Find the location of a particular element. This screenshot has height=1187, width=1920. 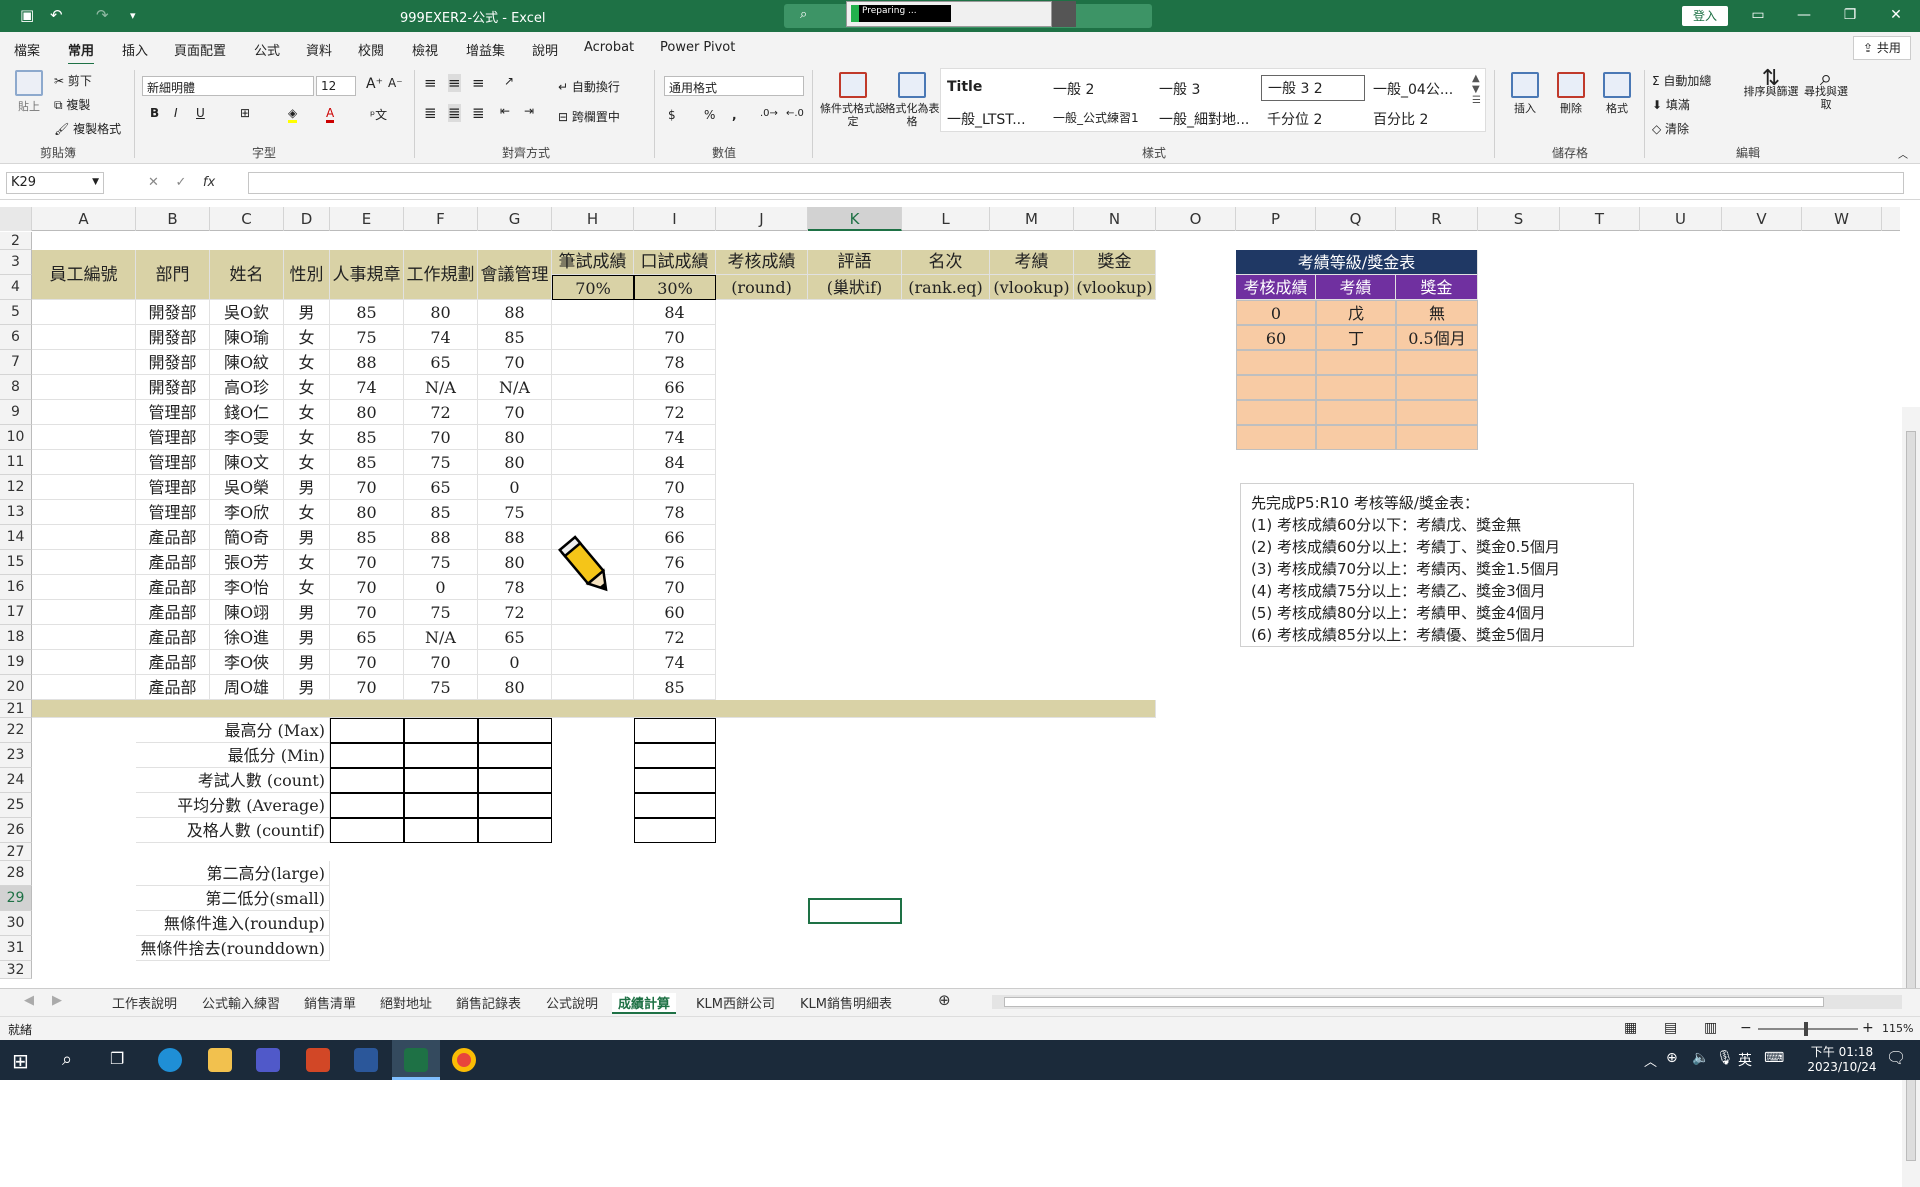

dept-cell: 開發部 is located at coordinates (173, 312).